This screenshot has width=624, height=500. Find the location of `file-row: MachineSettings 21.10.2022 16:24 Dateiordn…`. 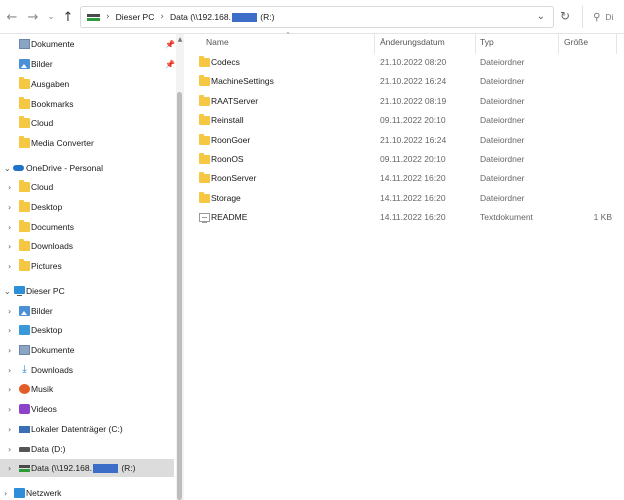

file-row: MachineSettings 21.10.2022 16:24 Dateiordn… is located at coordinates (409, 81).